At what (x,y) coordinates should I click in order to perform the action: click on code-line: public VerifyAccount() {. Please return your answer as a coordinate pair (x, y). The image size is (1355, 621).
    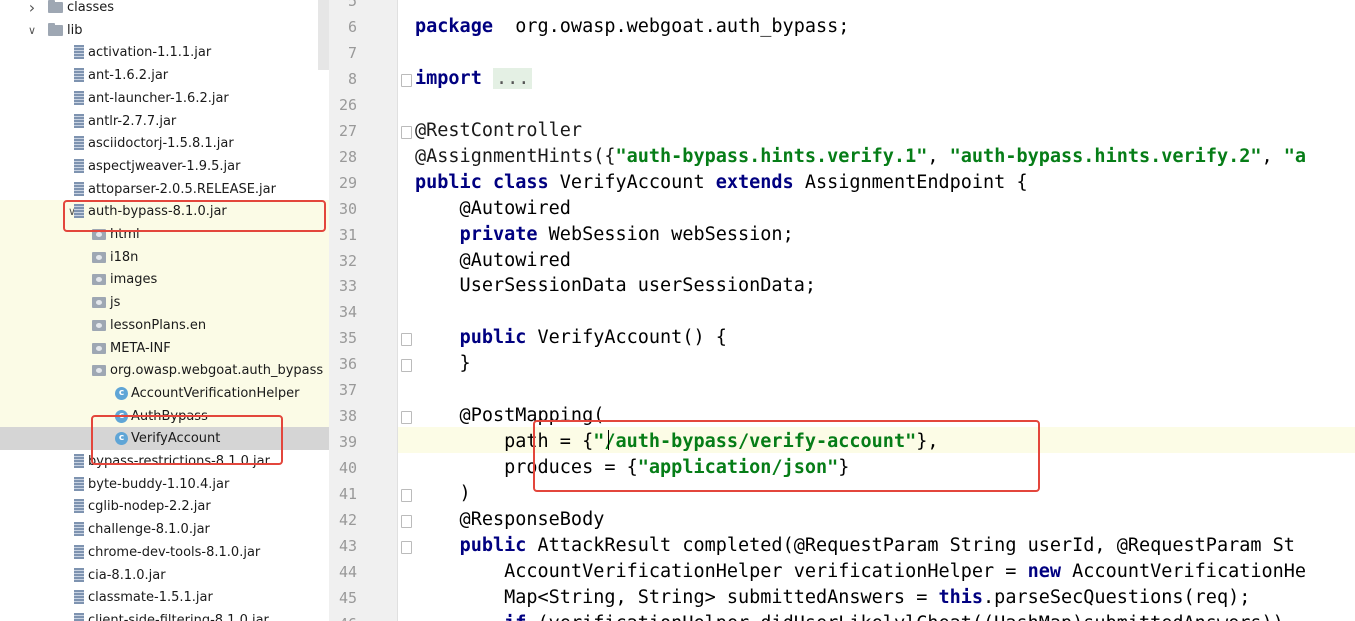
    Looking at the image, I should click on (571, 338).